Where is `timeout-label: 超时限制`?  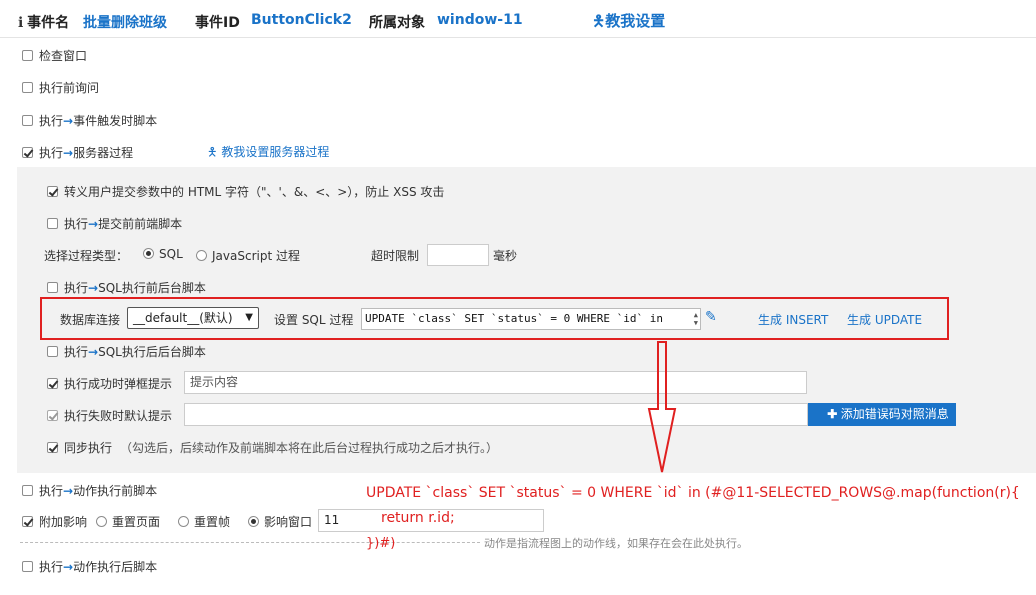 timeout-label: 超时限制 is located at coordinates (395, 256).